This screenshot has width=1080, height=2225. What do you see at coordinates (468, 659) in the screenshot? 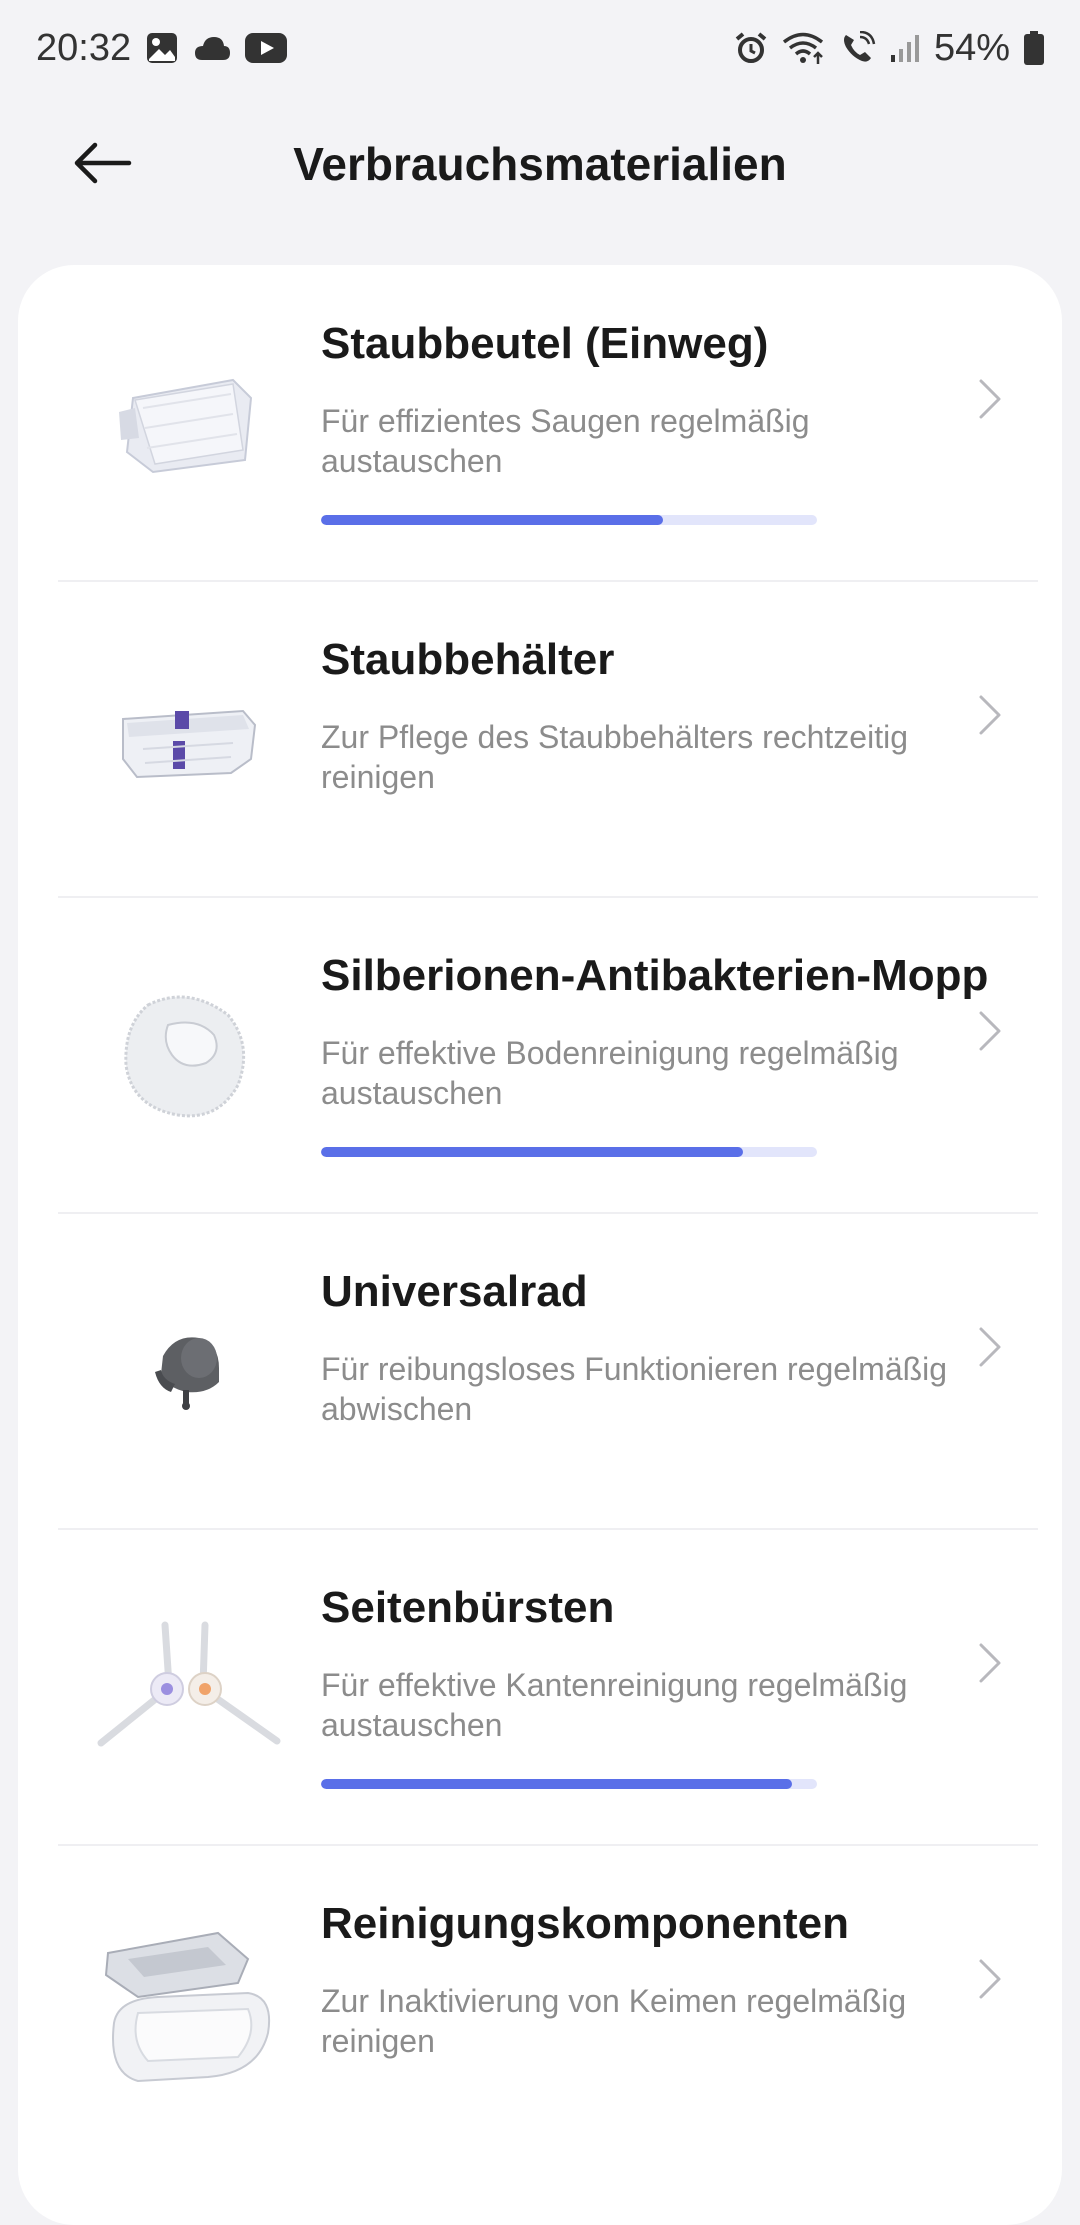
I see `item-title: Staubbehälter` at bounding box center [468, 659].